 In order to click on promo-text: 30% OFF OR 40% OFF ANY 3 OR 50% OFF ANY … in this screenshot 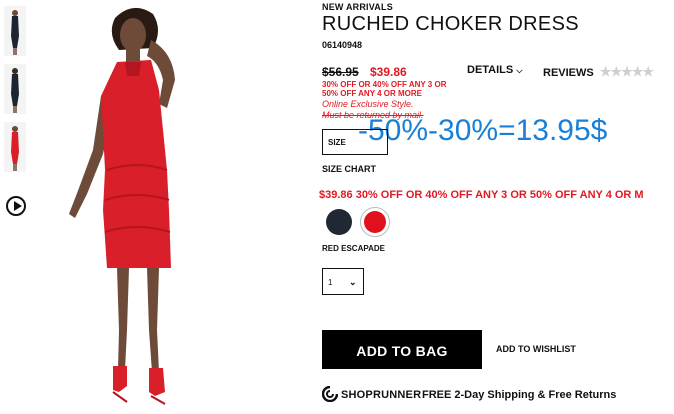, I will do `click(384, 89)`.